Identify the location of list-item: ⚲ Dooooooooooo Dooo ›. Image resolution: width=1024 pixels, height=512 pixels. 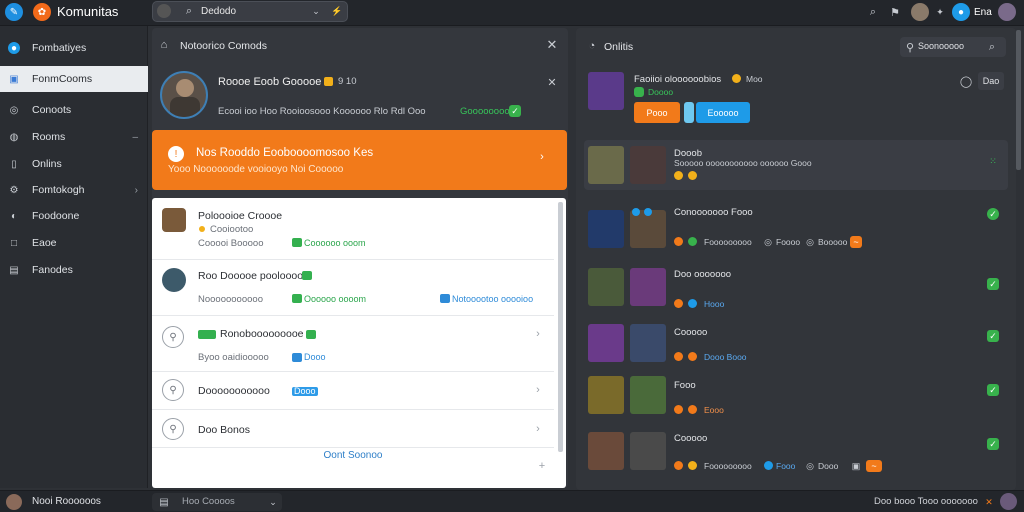
(353, 391).